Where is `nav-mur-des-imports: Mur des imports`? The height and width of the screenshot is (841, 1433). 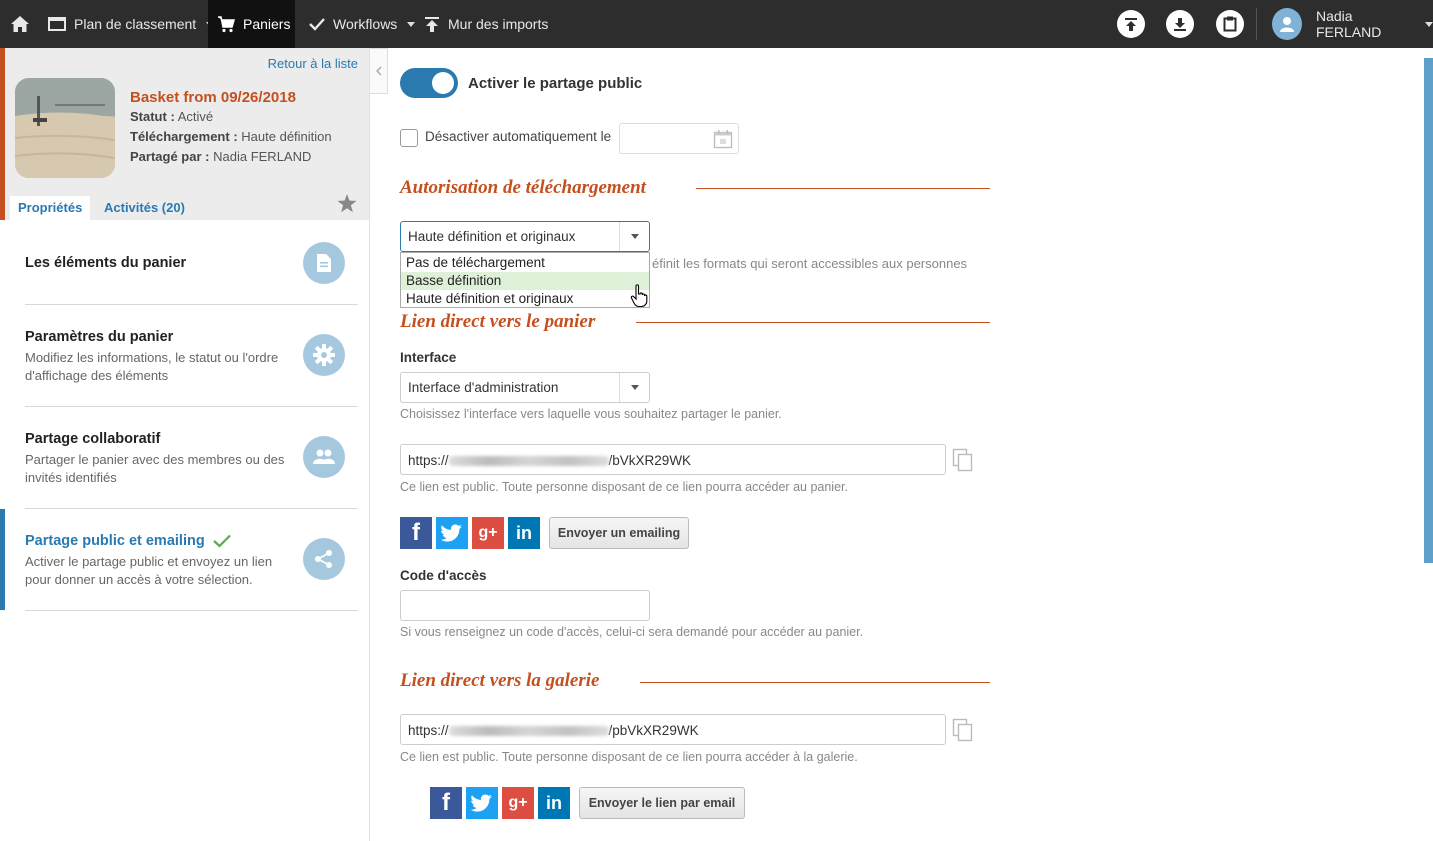 nav-mur-des-imports: Mur des imports is located at coordinates (486, 24).